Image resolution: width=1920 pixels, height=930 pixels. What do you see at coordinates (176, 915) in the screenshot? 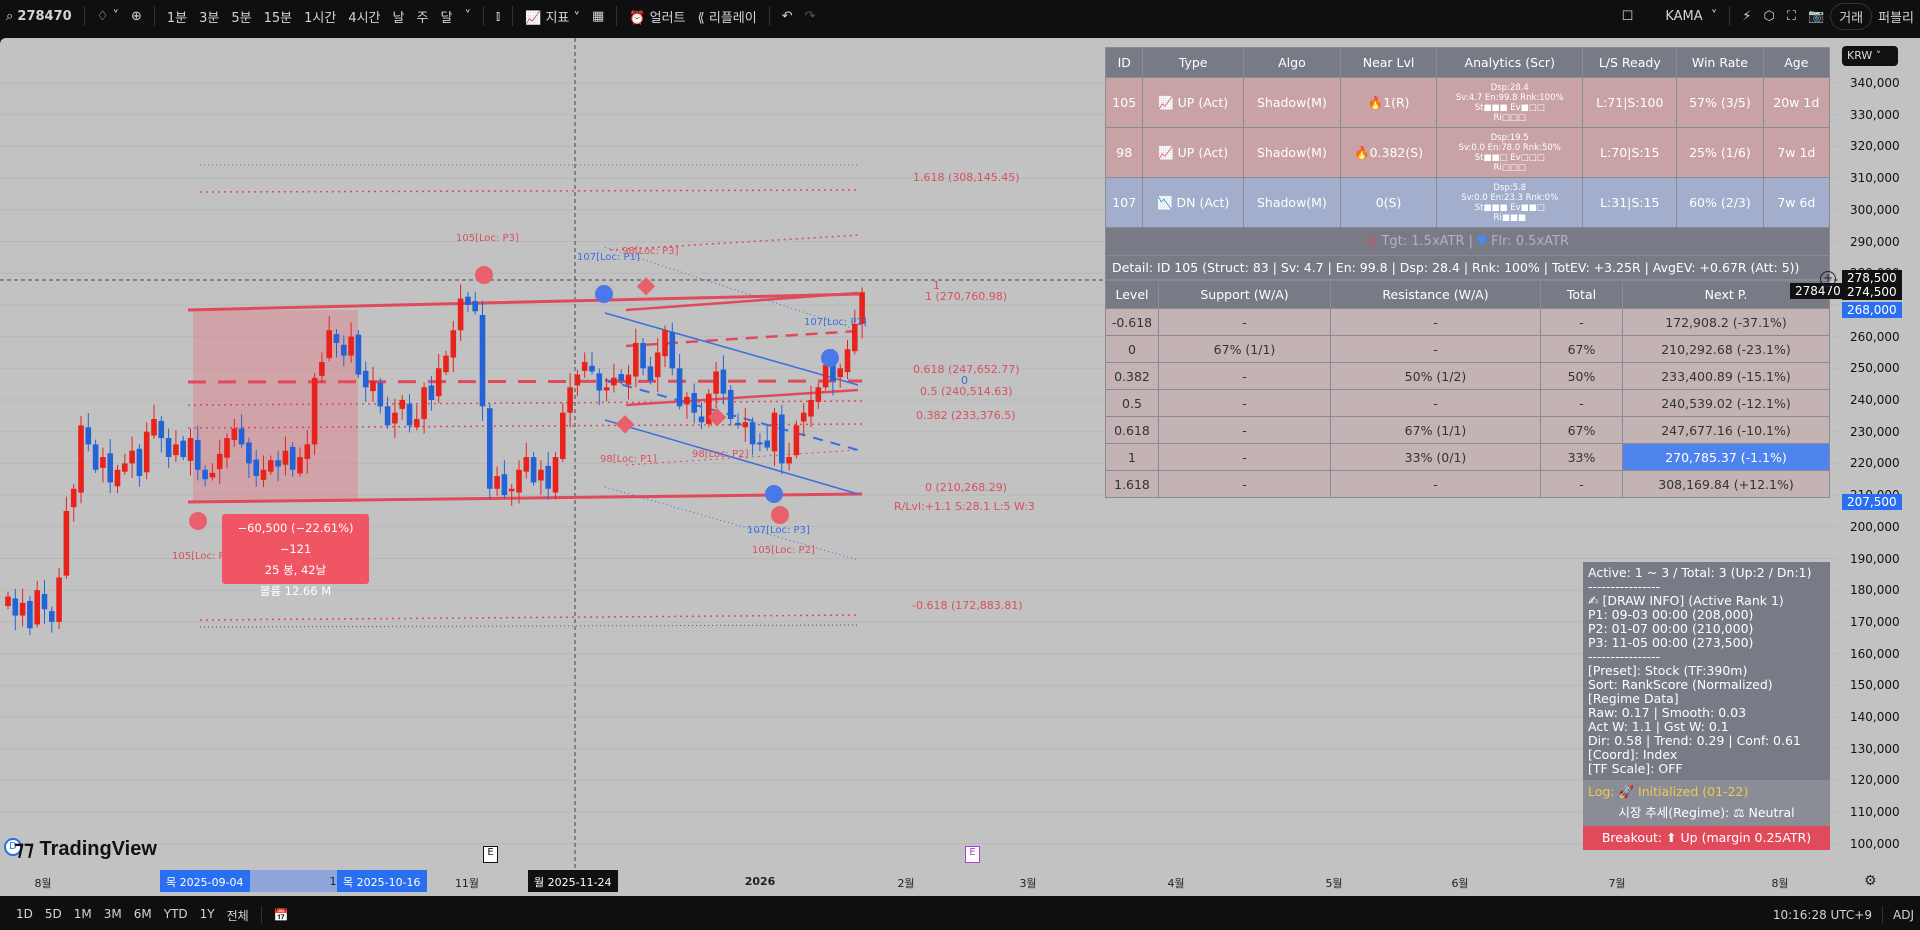
I see `range-button-5: YTD` at bounding box center [176, 915].